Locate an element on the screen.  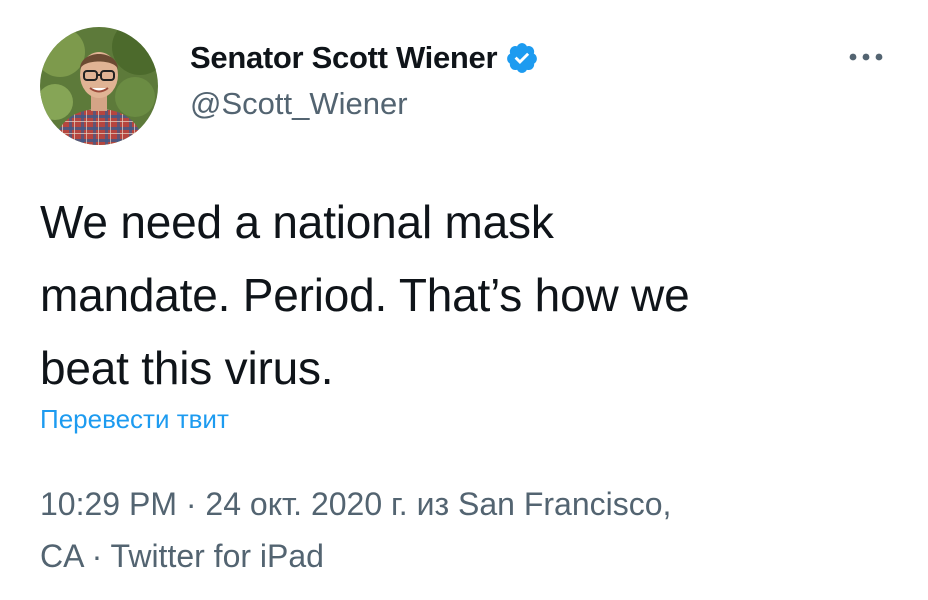
tweet-source: Twitter for iPad is located at coordinates (217, 556).